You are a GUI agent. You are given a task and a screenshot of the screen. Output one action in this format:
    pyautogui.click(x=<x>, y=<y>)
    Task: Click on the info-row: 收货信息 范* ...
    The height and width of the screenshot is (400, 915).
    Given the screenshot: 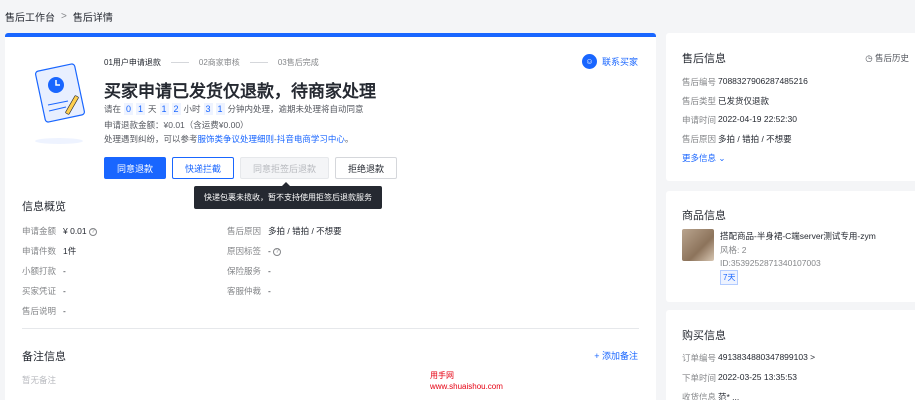 What is the action you would take?
    pyautogui.click(x=710, y=395)
    